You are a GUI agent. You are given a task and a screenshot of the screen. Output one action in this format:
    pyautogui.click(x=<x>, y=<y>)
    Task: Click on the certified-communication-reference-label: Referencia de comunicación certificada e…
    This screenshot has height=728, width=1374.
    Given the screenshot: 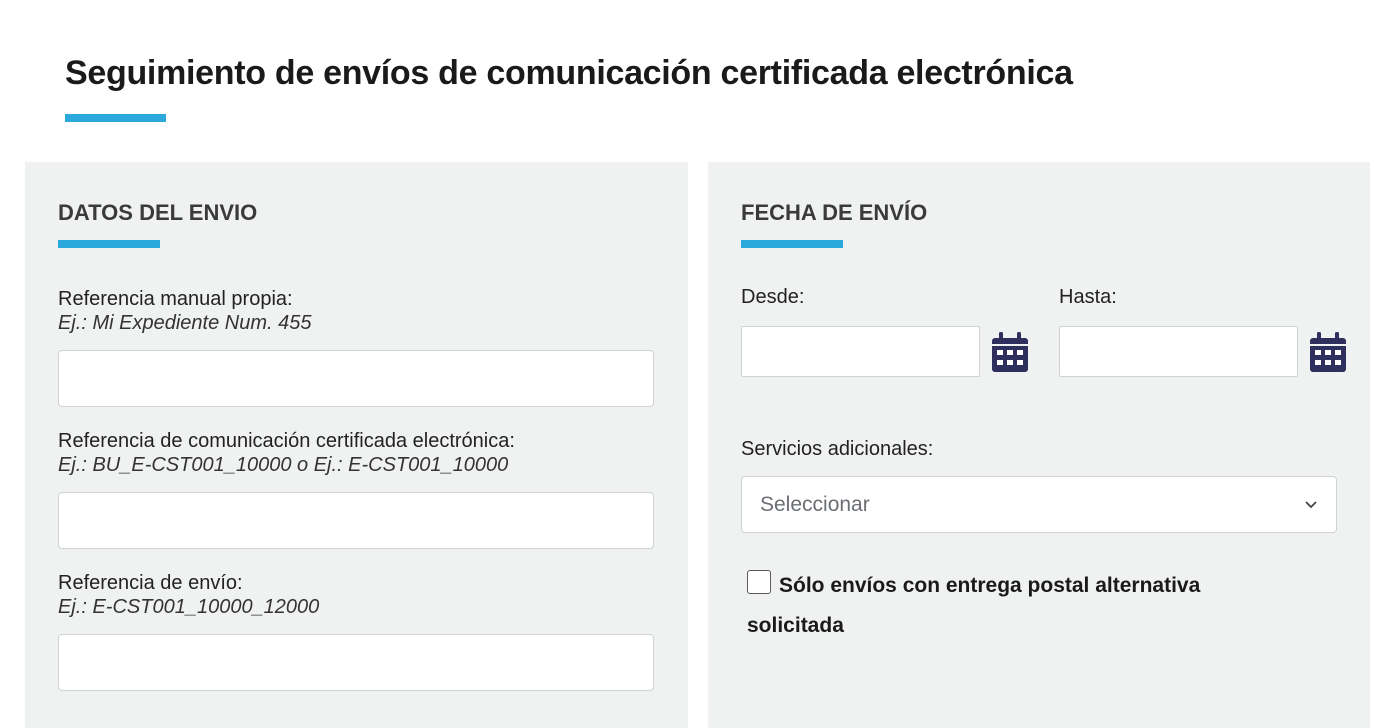 What is the action you would take?
    pyautogui.click(x=286, y=441)
    